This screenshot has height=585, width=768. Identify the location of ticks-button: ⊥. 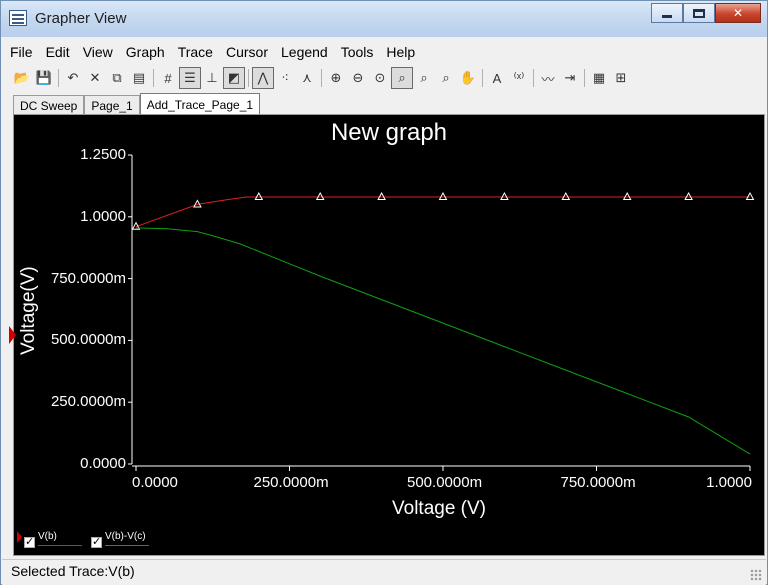
(212, 78).